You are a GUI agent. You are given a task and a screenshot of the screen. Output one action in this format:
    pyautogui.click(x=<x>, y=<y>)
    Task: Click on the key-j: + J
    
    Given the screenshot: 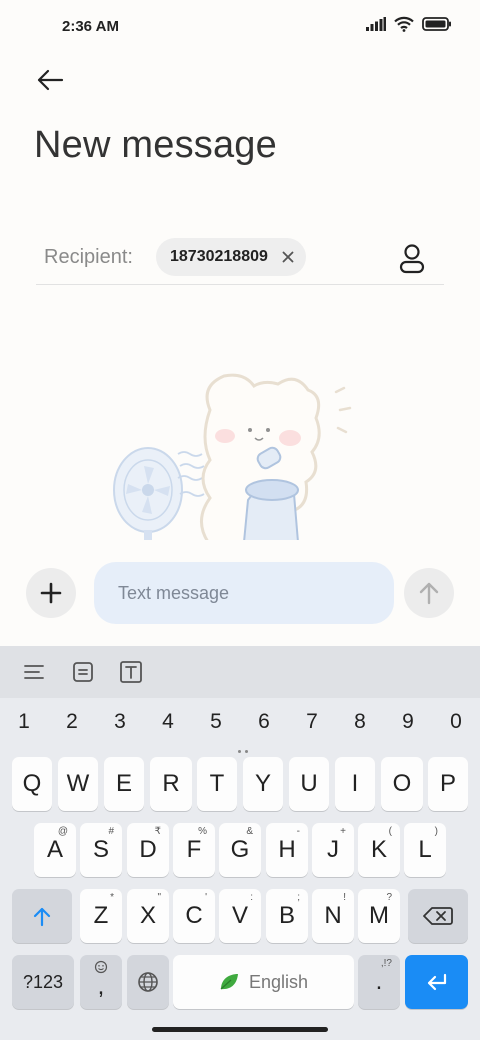 What is the action you would take?
    pyautogui.click(x=333, y=850)
    